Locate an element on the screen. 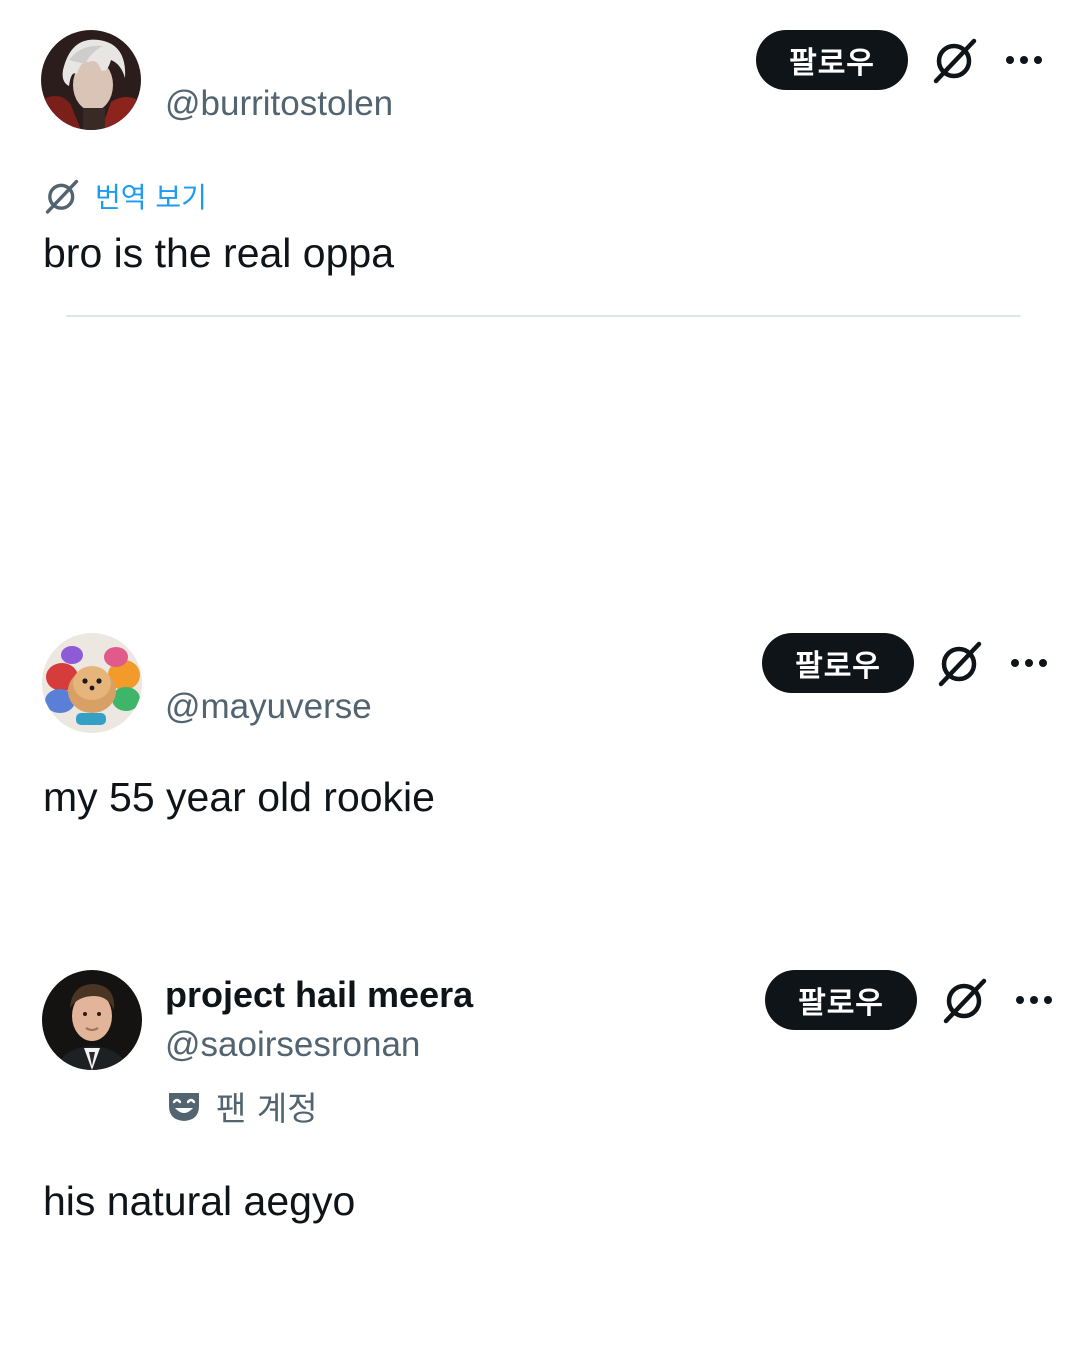 The height and width of the screenshot is (1345, 1080). avatar-image is located at coordinates (92, 1020).